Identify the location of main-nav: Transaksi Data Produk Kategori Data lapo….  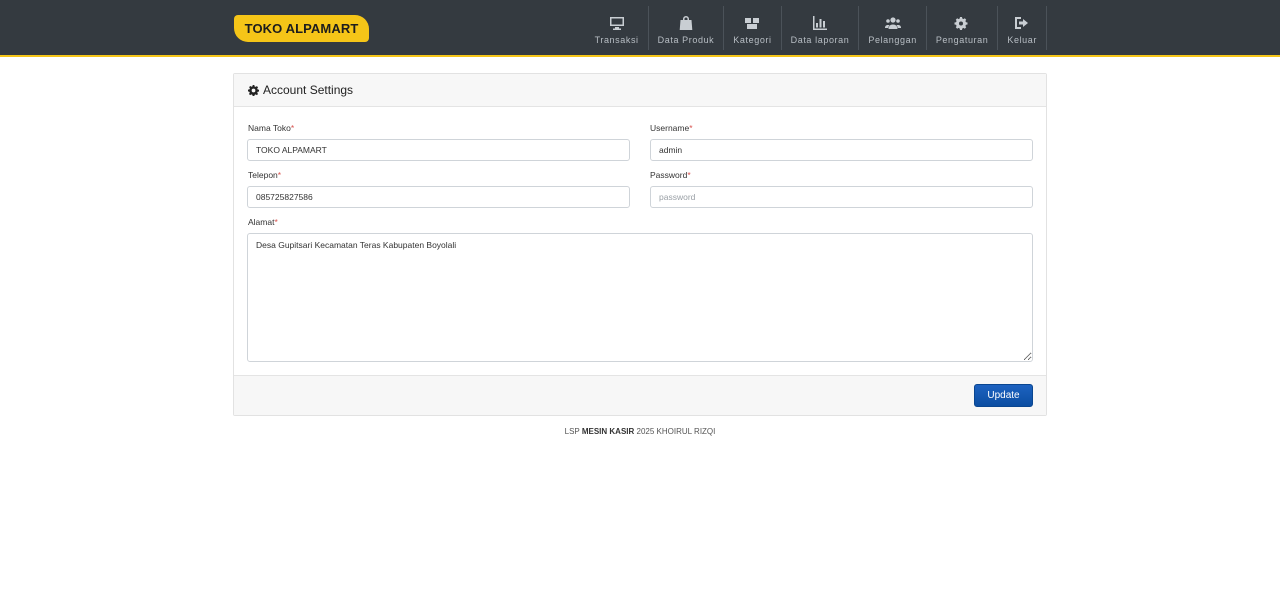
(816, 28).